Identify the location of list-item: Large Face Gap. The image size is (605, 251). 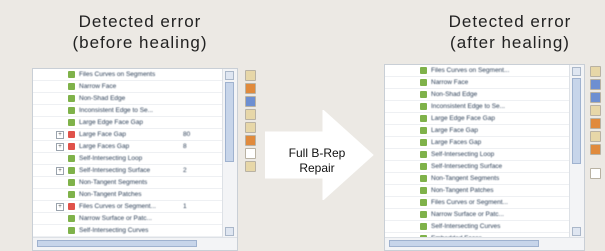
(477, 131).